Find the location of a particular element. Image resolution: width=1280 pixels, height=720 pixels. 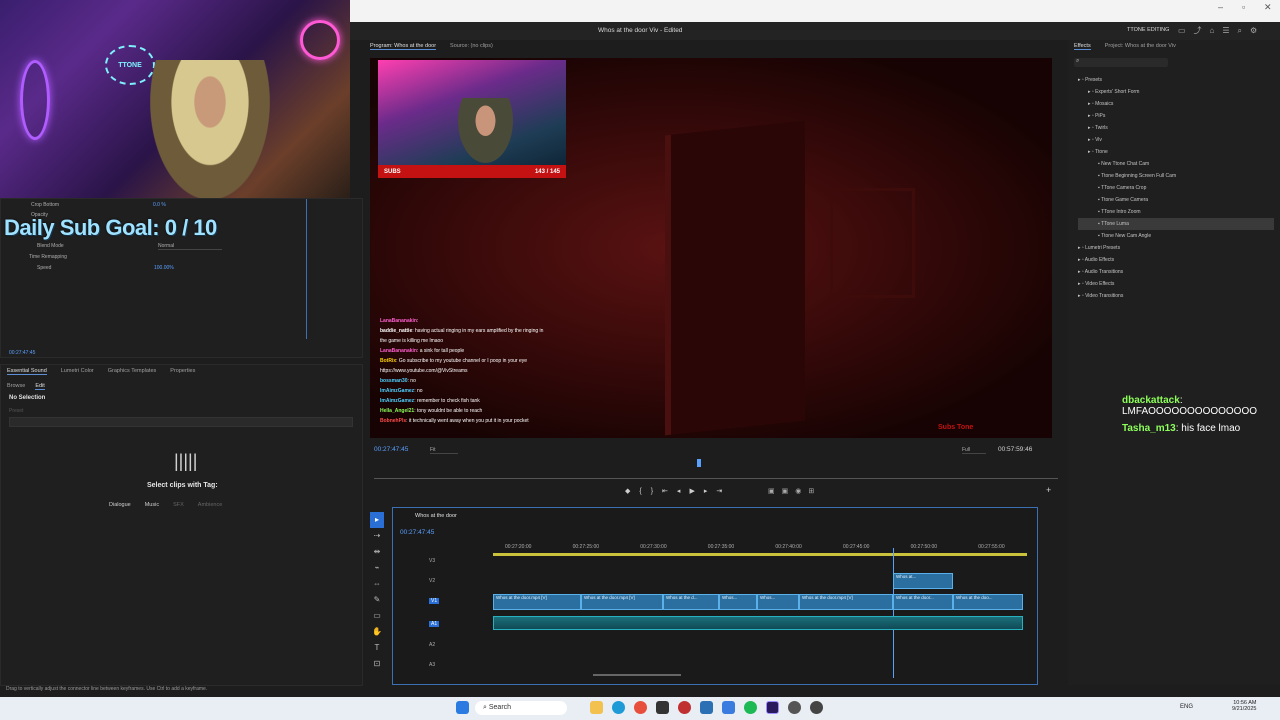

track-select-icon: ⇢ is located at coordinates (377, 536).